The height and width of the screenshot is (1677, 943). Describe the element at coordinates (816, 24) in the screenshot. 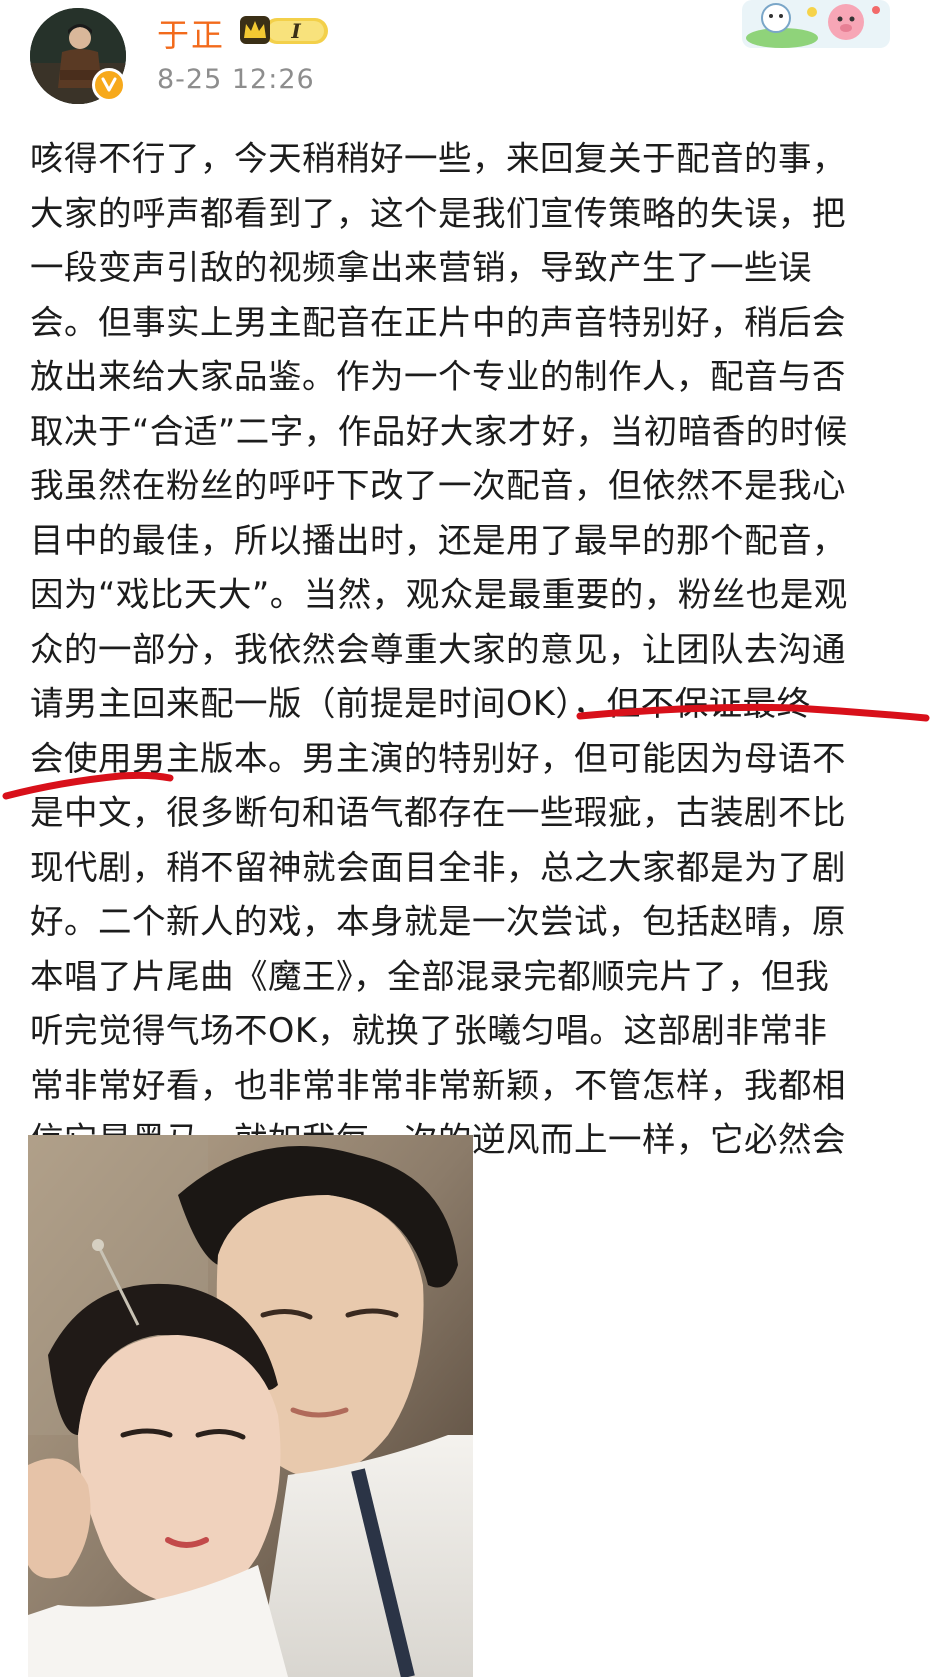

I see `cartoon-decoration-icon` at that location.